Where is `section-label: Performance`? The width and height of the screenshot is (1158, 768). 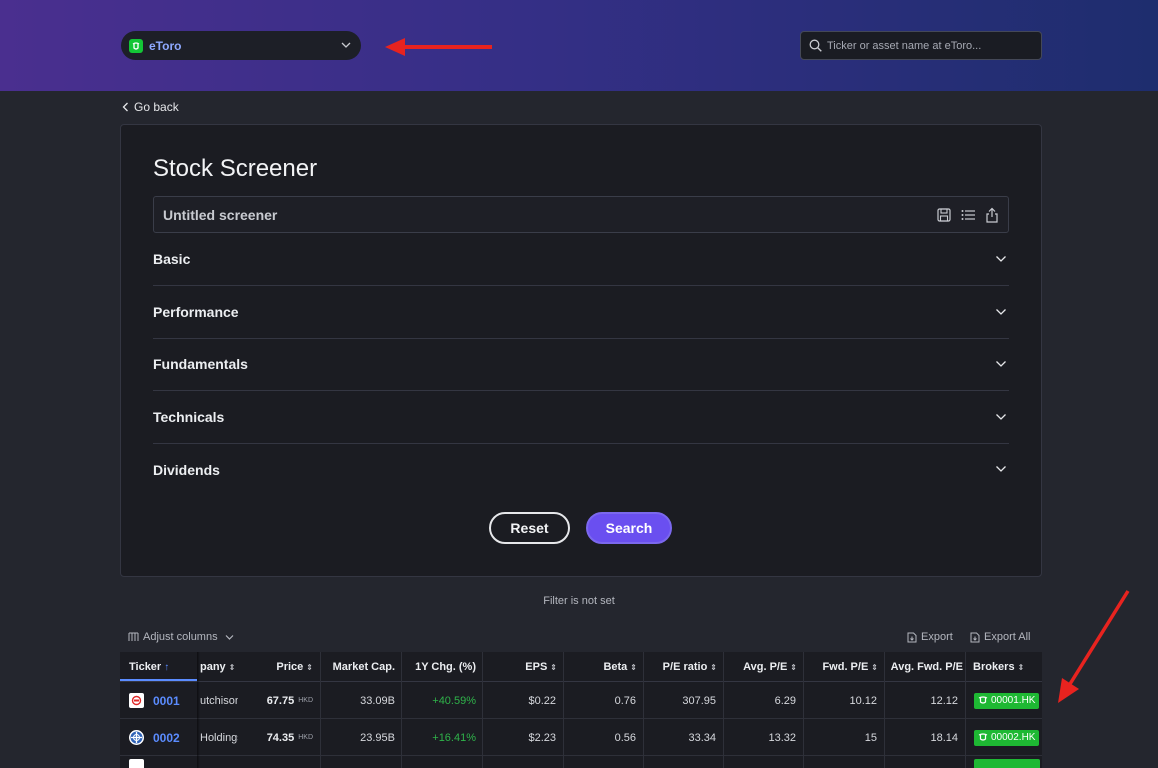 section-label: Performance is located at coordinates (196, 312).